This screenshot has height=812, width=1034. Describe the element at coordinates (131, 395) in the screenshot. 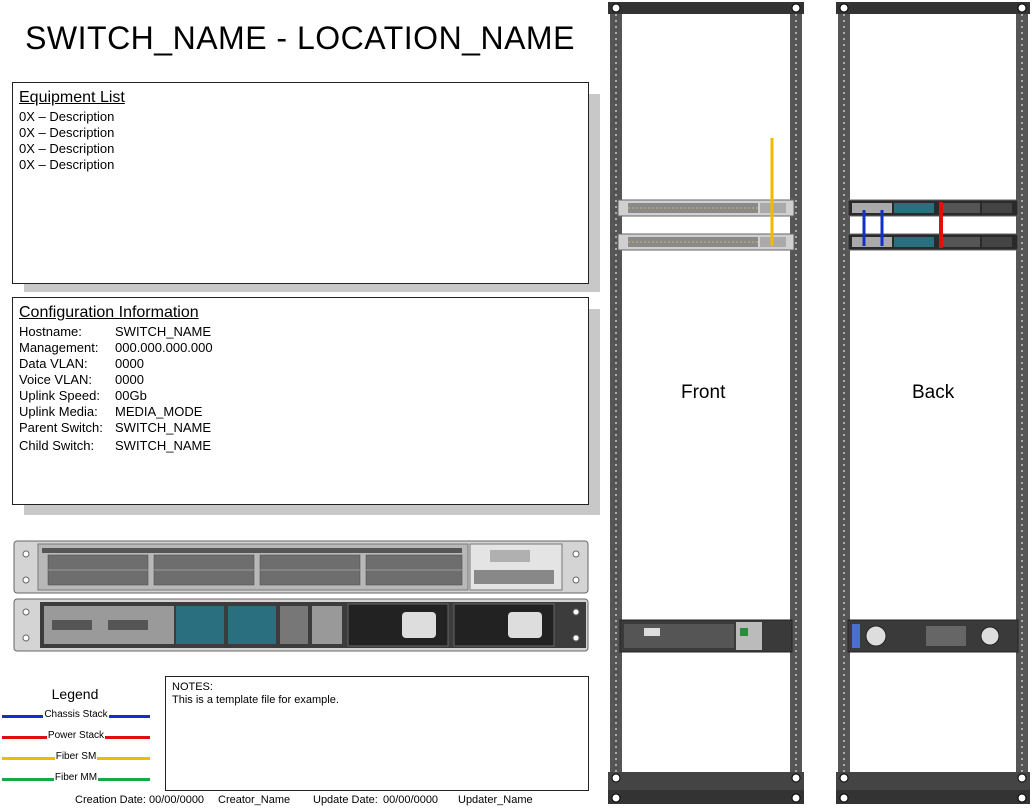

I see `config-value: 00Gb` at that location.